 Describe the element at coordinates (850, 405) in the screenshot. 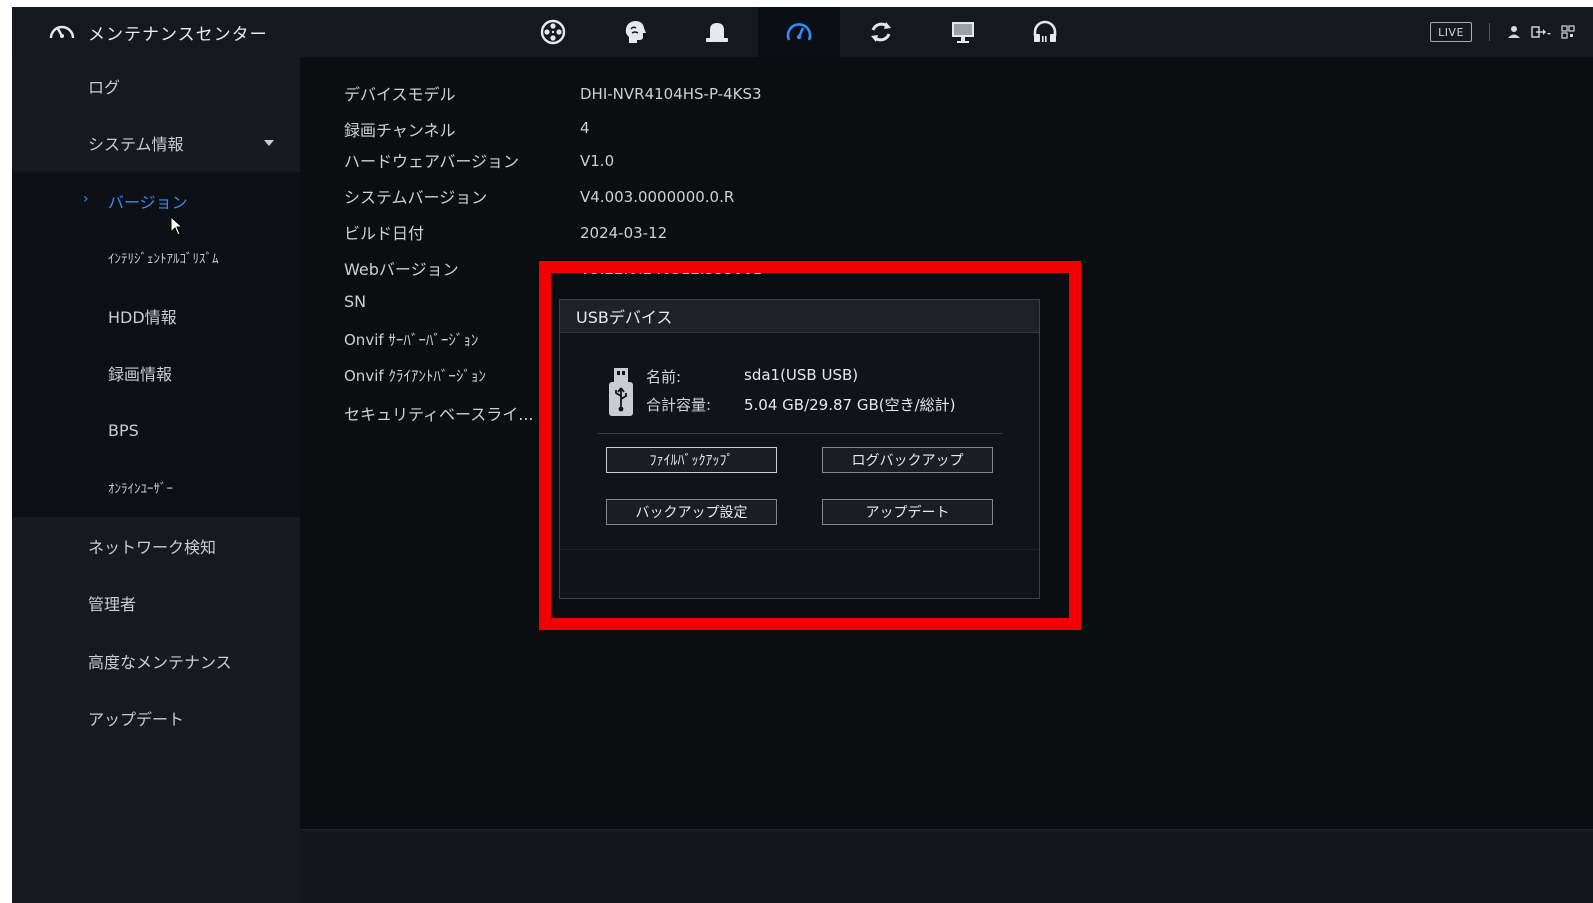

I see `usb-capacity-value: 5.04 GB/29.87 GB(空き/総計)` at that location.